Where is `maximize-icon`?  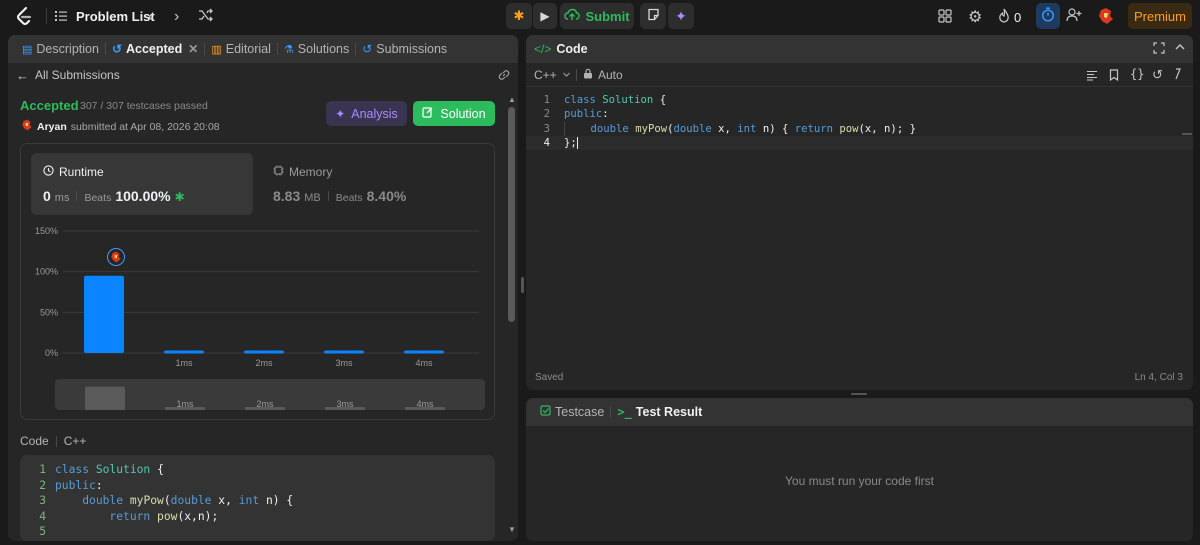
maximize-icon is located at coordinates (1159, 49).